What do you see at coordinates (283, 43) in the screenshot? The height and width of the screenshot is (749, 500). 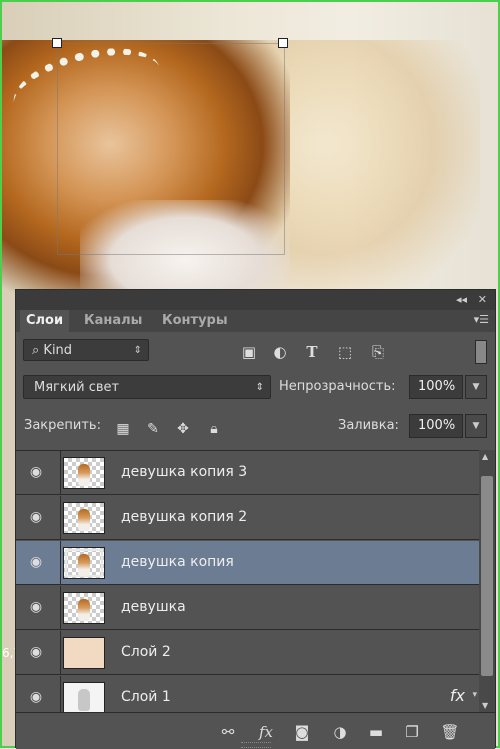 I see `transform-handle-top-right` at bounding box center [283, 43].